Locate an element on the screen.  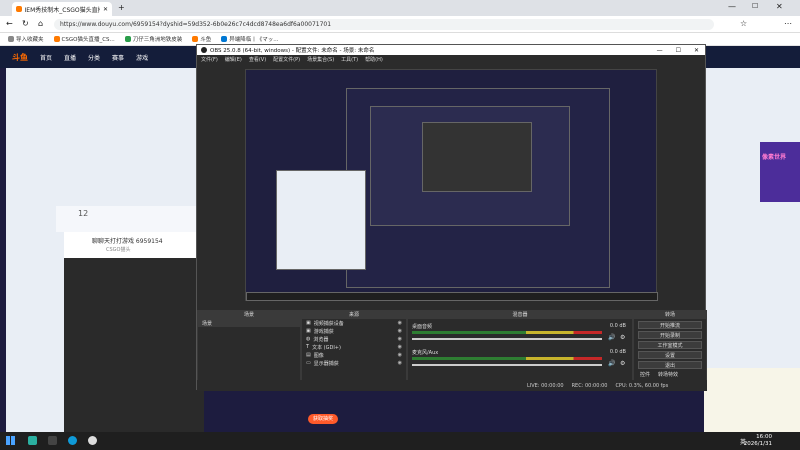
menu-edit: 编辑(E) is located at coordinates (233, 59).